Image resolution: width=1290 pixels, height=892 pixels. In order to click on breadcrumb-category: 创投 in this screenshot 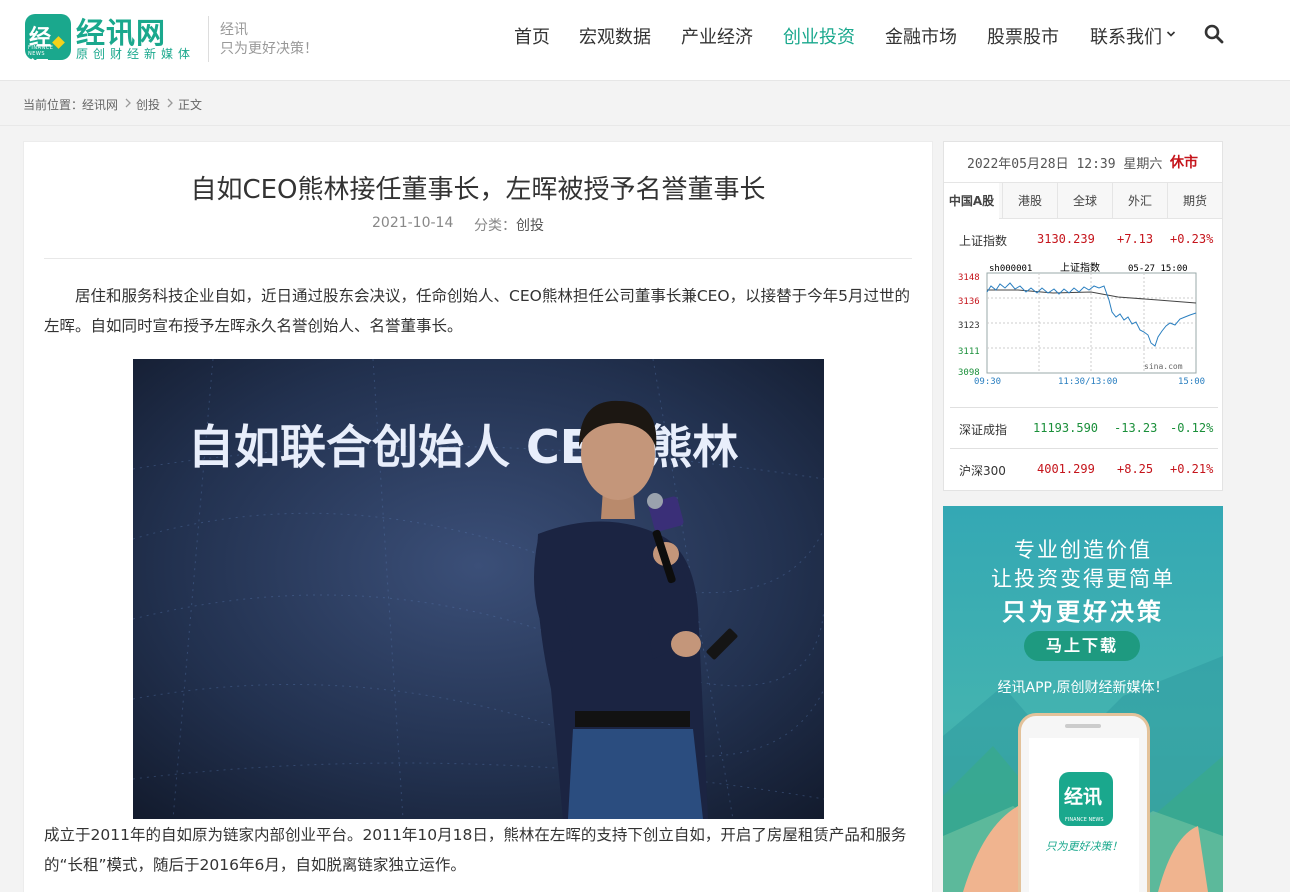, I will do `click(148, 104)`.